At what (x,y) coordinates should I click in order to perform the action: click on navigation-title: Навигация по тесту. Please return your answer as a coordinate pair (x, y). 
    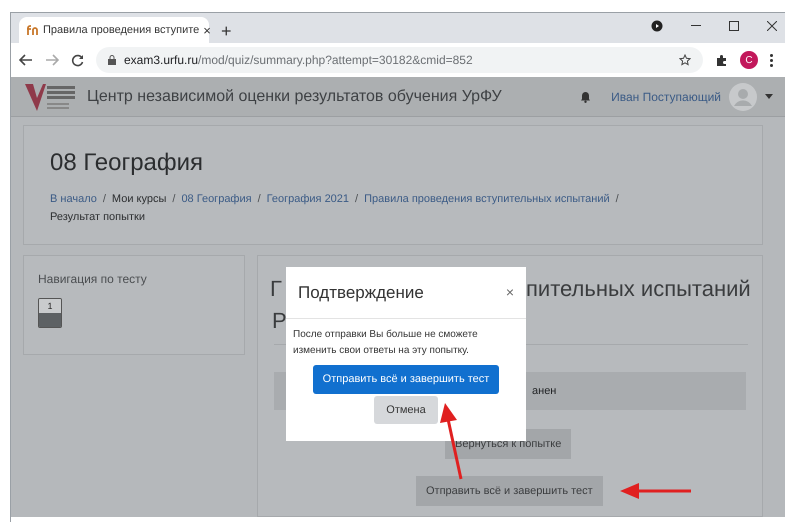
    Looking at the image, I should click on (93, 279).